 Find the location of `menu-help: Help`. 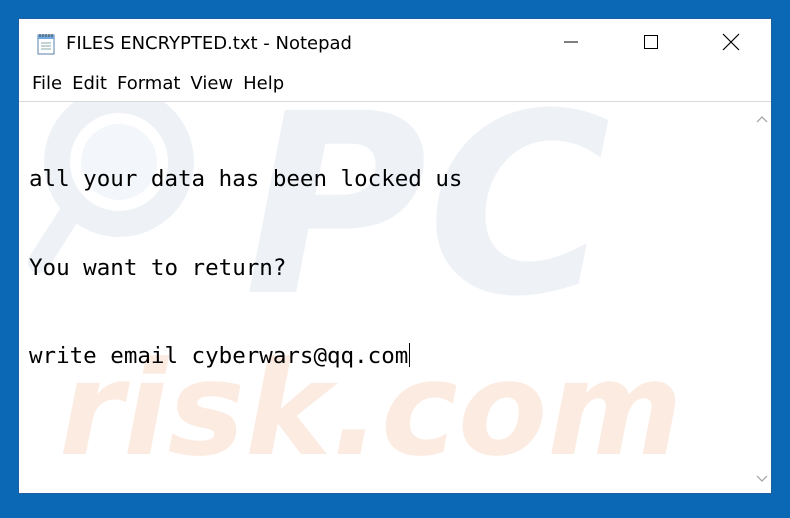

menu-help: Help is located at coordinates (263, 84).